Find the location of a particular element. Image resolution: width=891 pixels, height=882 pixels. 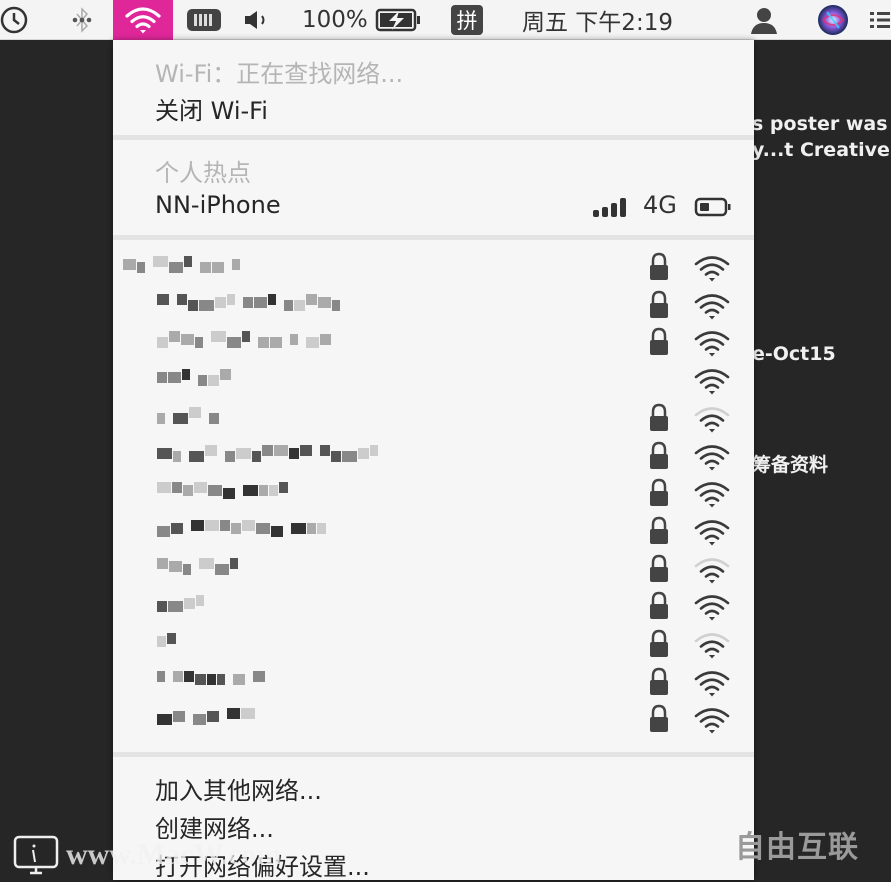

menu-bar: 100% 拼 周五 下午2:19 is located at coordinates (445, 20).